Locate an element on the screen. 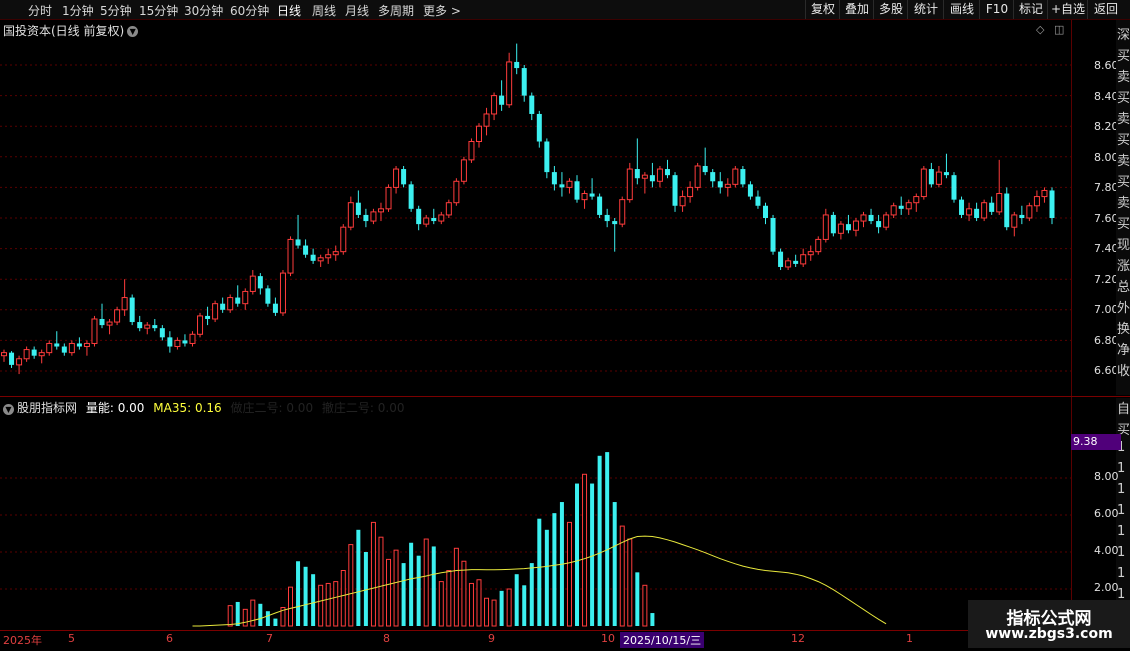 The height and width of the screenshot is (651, 1130). draw-button: 画线 is located at coordinates (961, 9).